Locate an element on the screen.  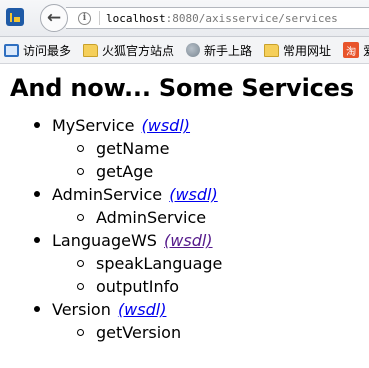
bookmark-common-sites: 常用网址 is located at coordinates (297, 50).